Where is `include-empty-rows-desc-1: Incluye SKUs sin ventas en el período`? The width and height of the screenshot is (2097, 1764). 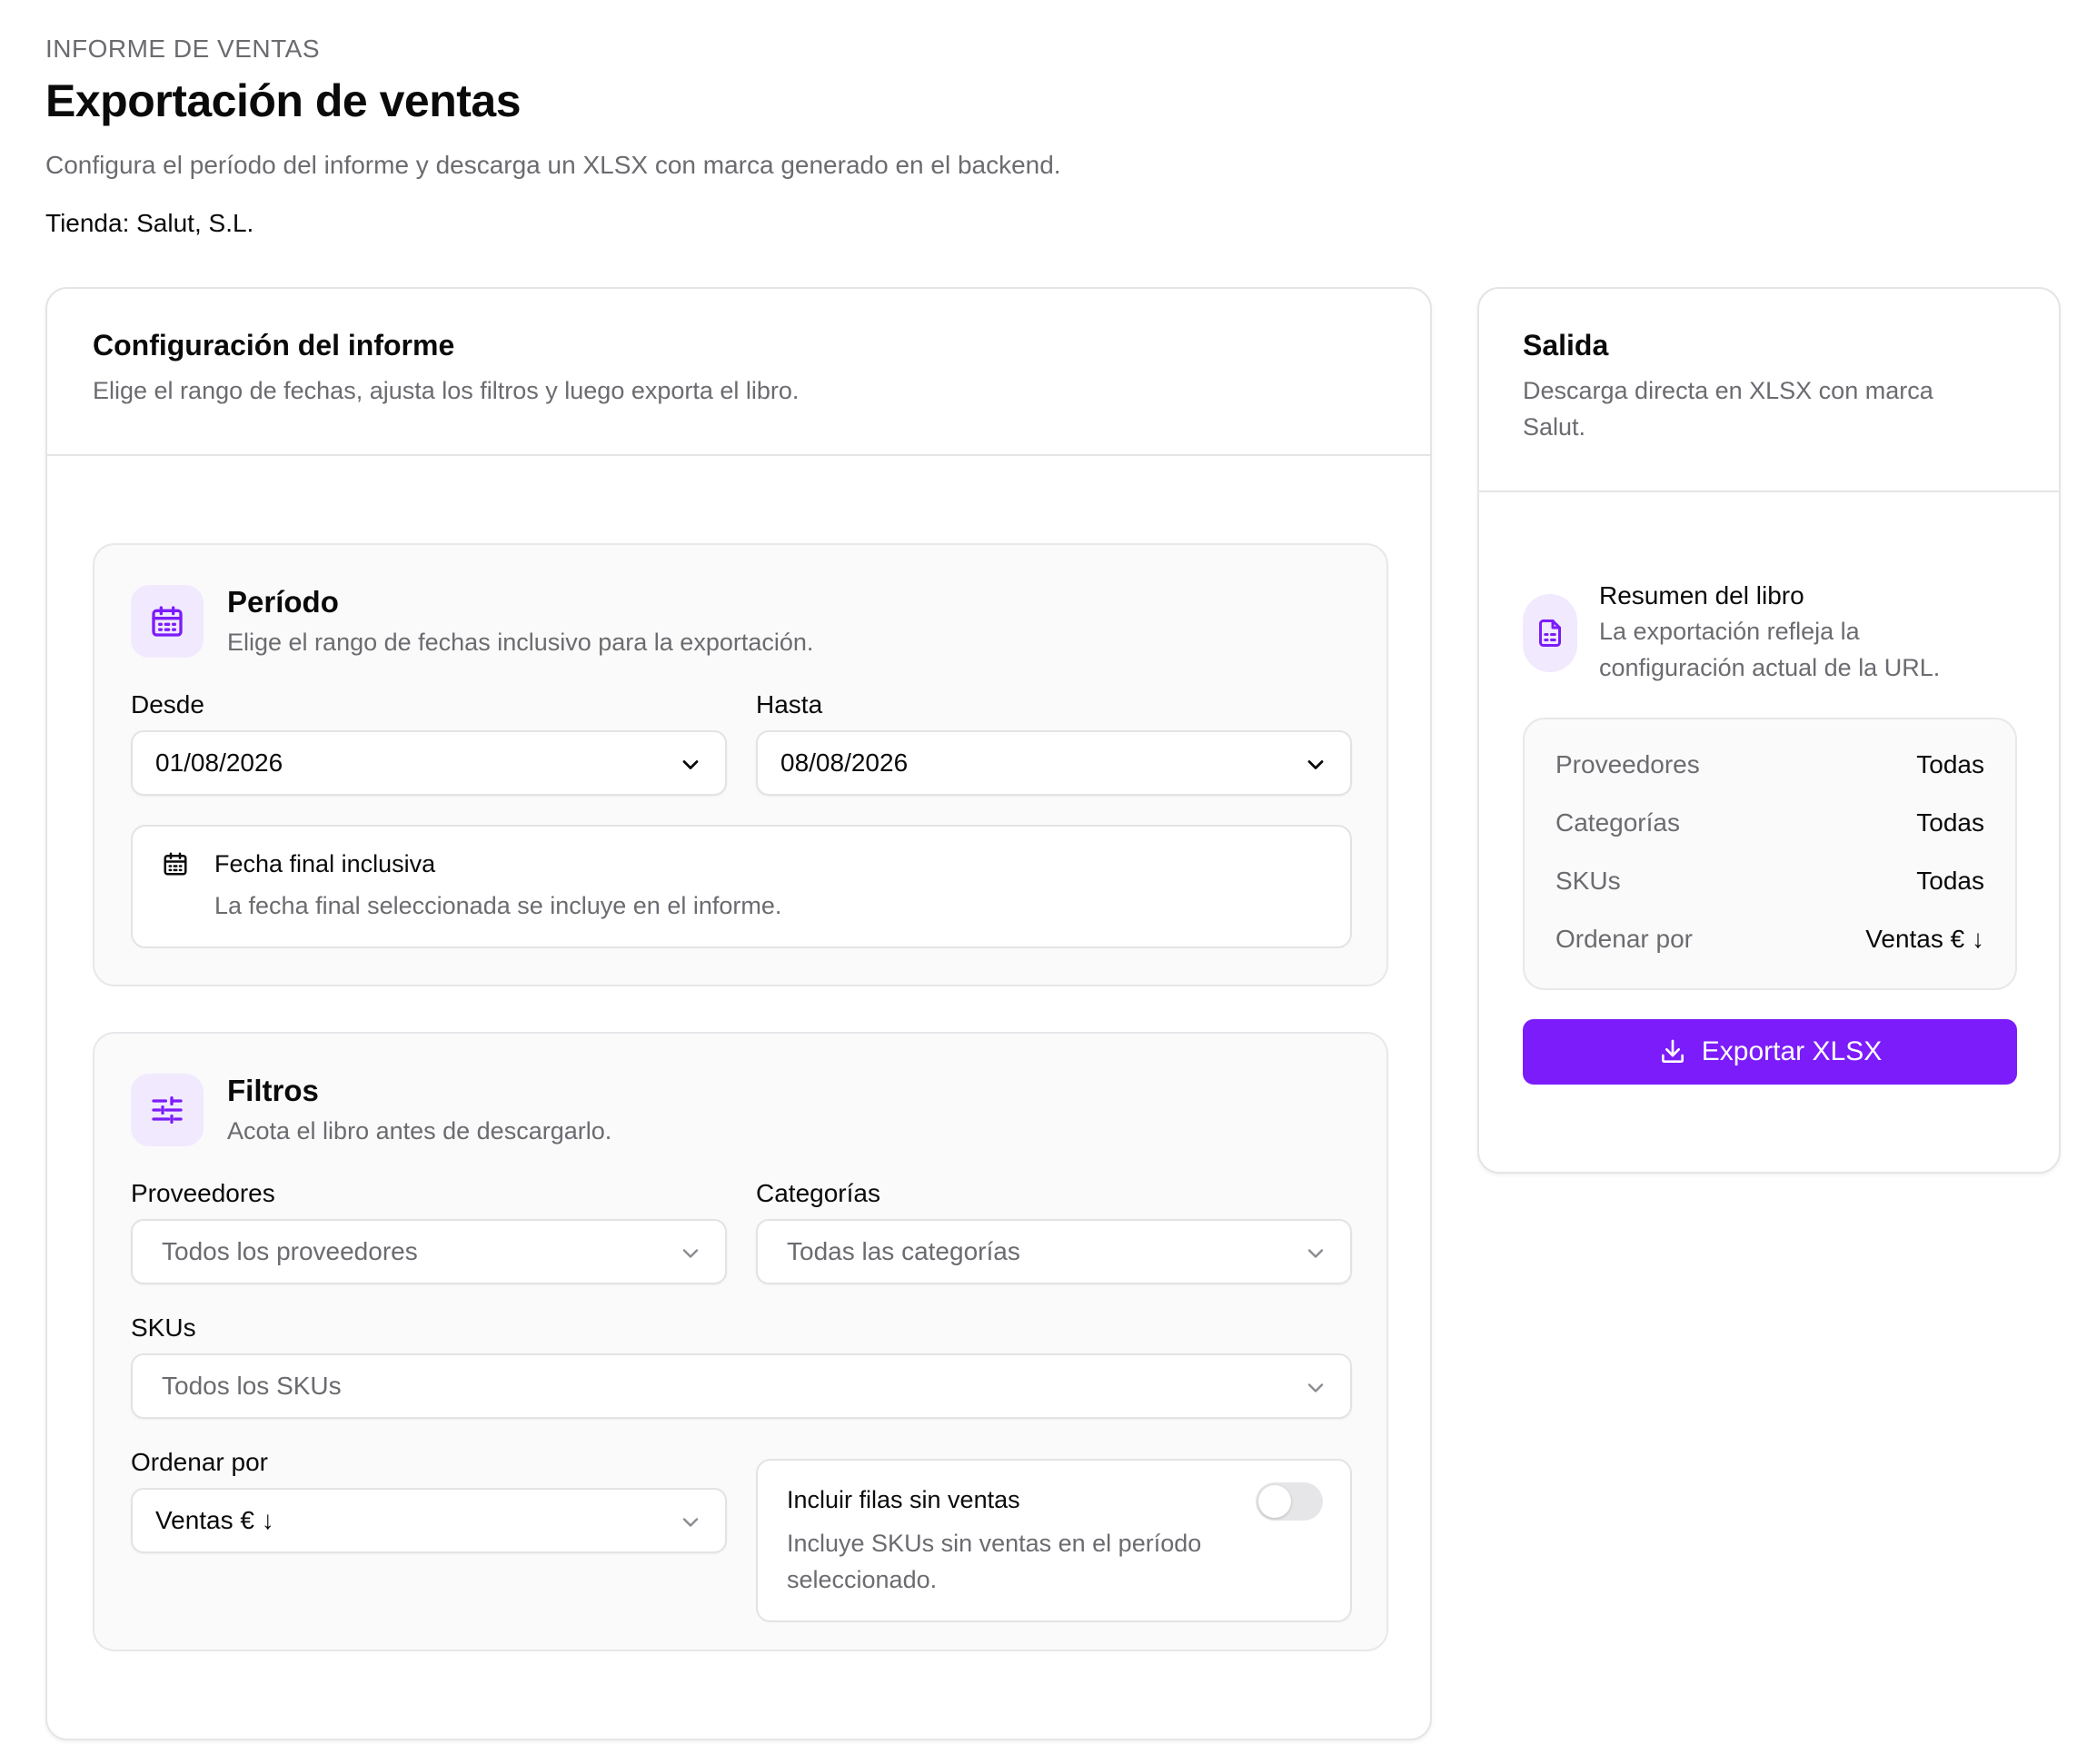 include-empty-rows-desc-1: Incluye SKUs sin ventas en el período is located at coordinates (994, 1543).